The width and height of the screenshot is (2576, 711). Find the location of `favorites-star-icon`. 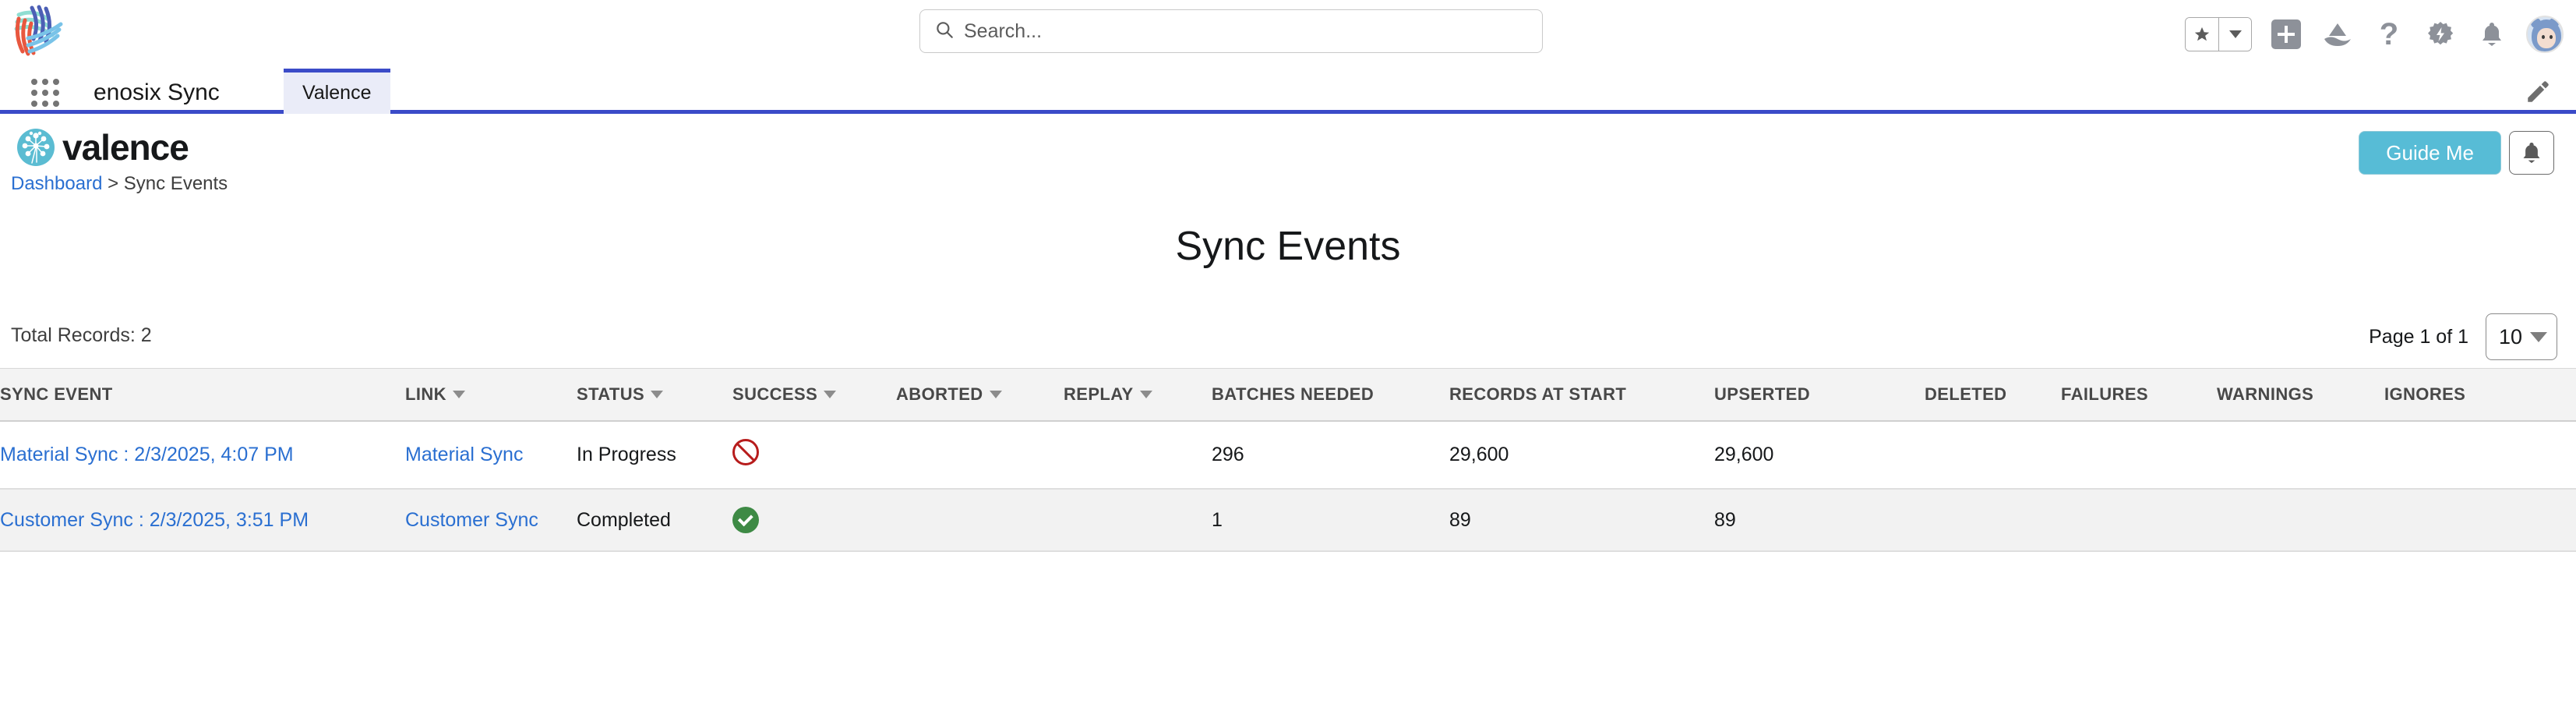

favorites-star-icon is located at coordinates (2202, 34).